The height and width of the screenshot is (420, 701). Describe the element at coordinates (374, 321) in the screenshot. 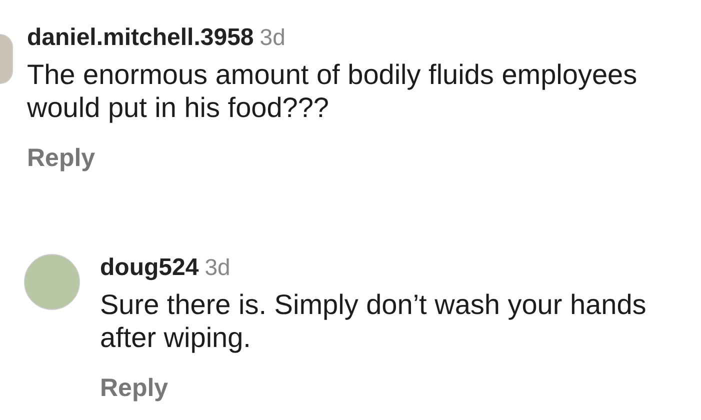

I see `comment-text: Sure there is. Simply don’t wash your hands after wiping.` at that location.